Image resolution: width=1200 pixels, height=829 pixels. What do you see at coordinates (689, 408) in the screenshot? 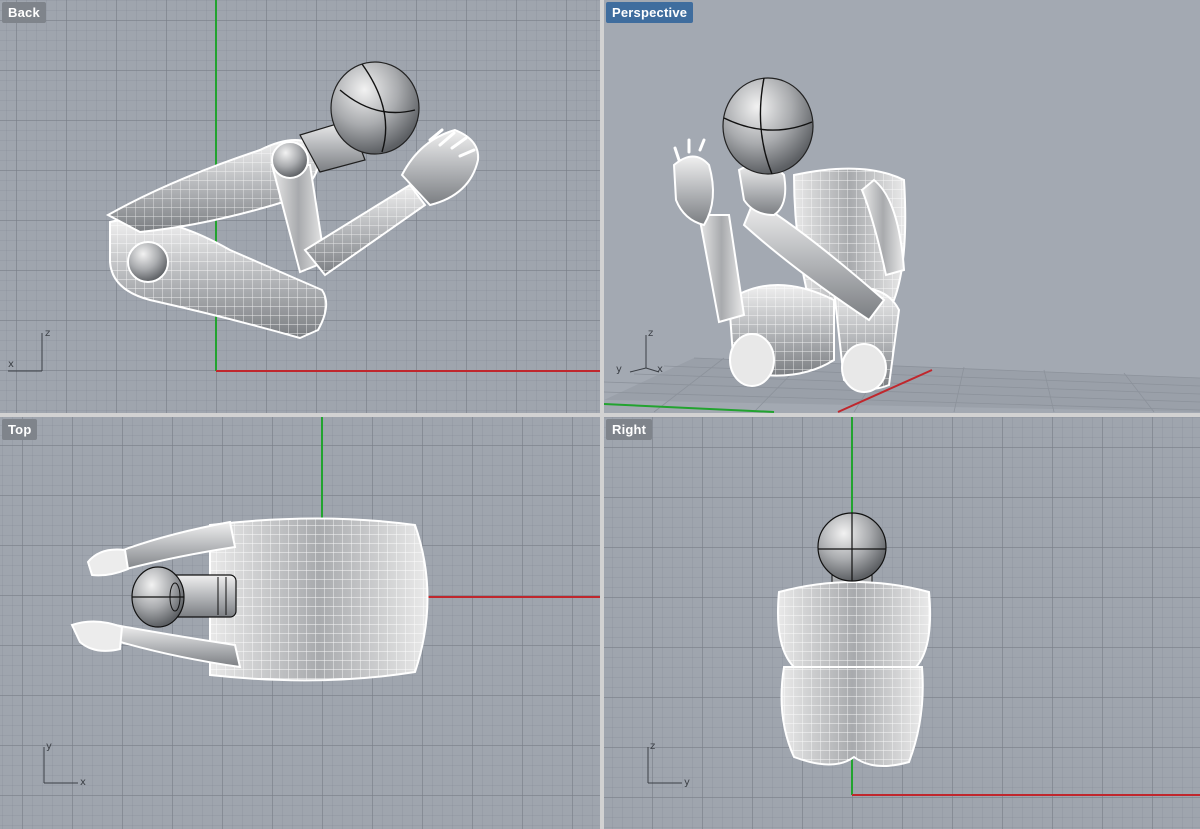
I see `world-axis-y-line` at bounding box center [689, 408].